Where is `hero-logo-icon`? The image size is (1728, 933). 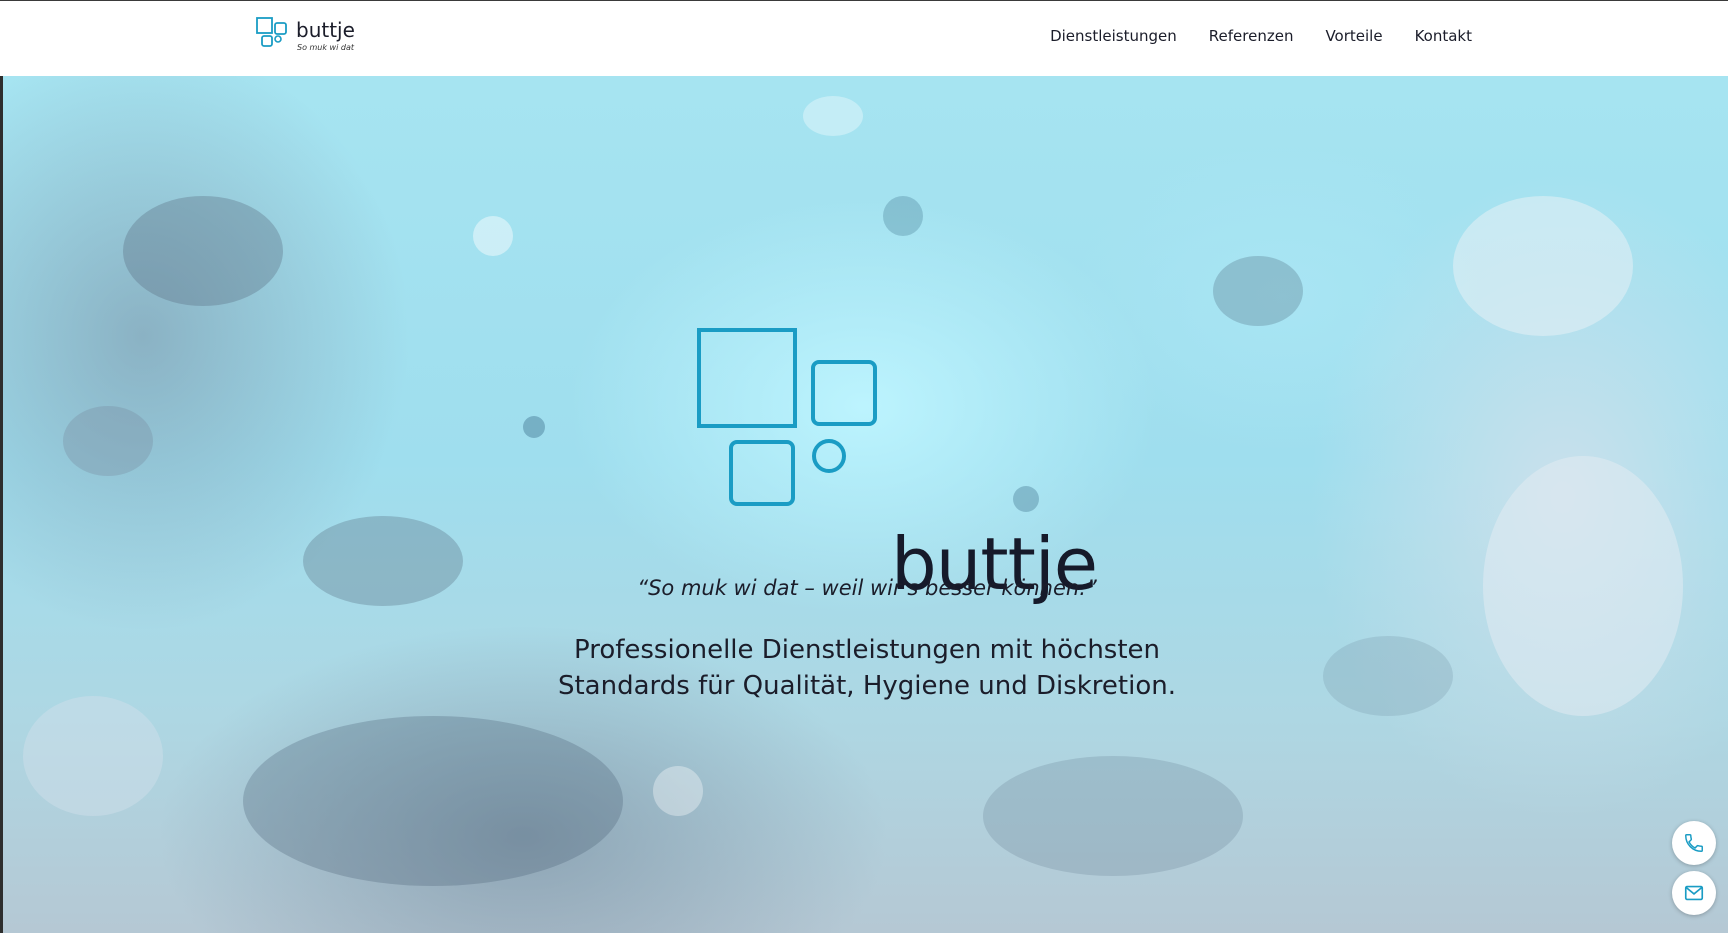
hero-logo-icon is located at coordinates (787, 417).